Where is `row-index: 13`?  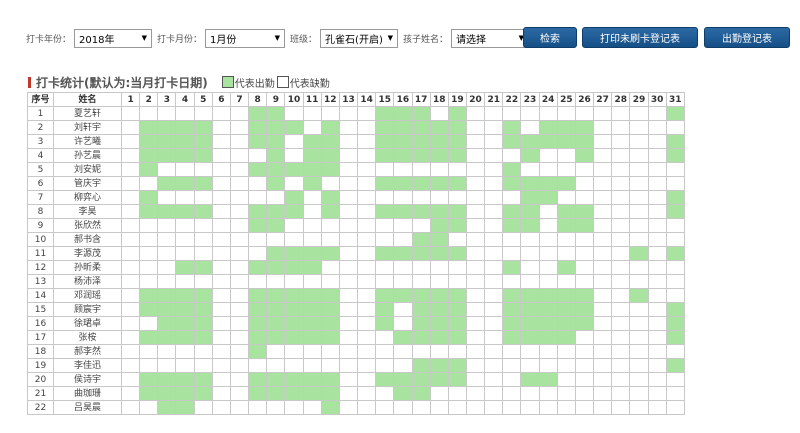
row-index: 13 is located at coordinates (40, 281).